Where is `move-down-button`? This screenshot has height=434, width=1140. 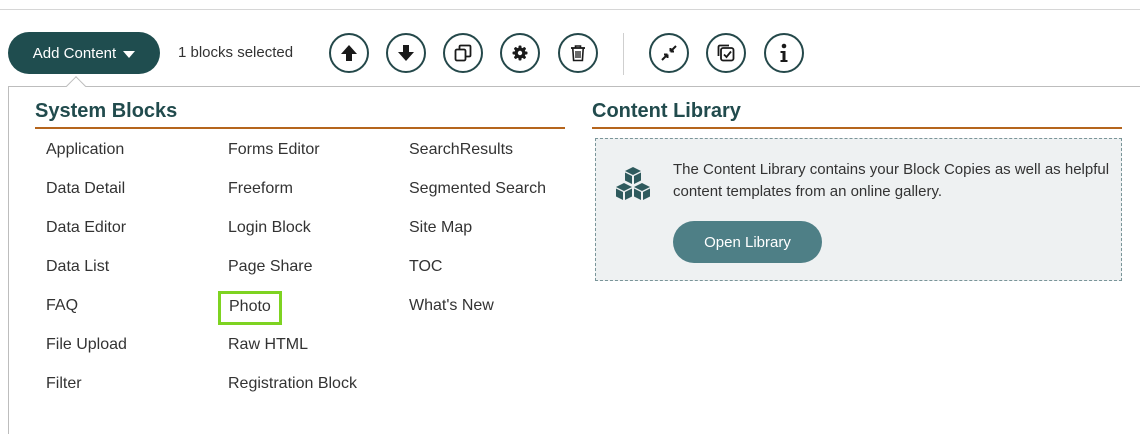 move-down-button is located at coordinates (406, 53).